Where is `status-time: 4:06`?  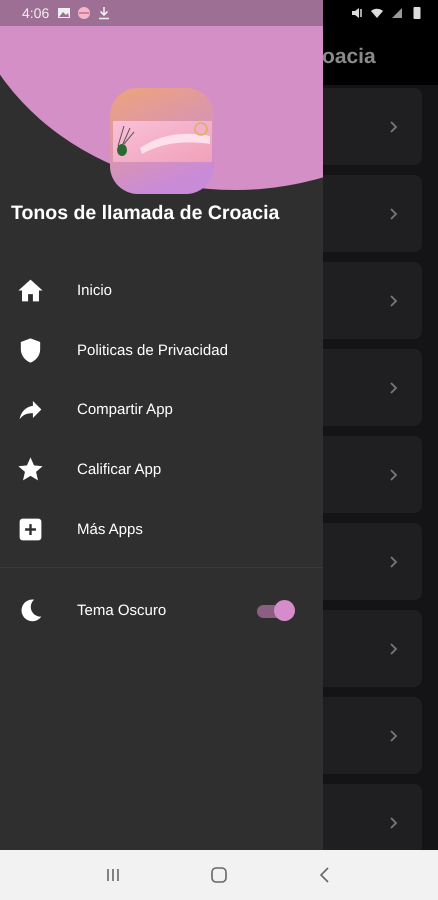
status-time: 4:06 is located at coordinates (36, 13).